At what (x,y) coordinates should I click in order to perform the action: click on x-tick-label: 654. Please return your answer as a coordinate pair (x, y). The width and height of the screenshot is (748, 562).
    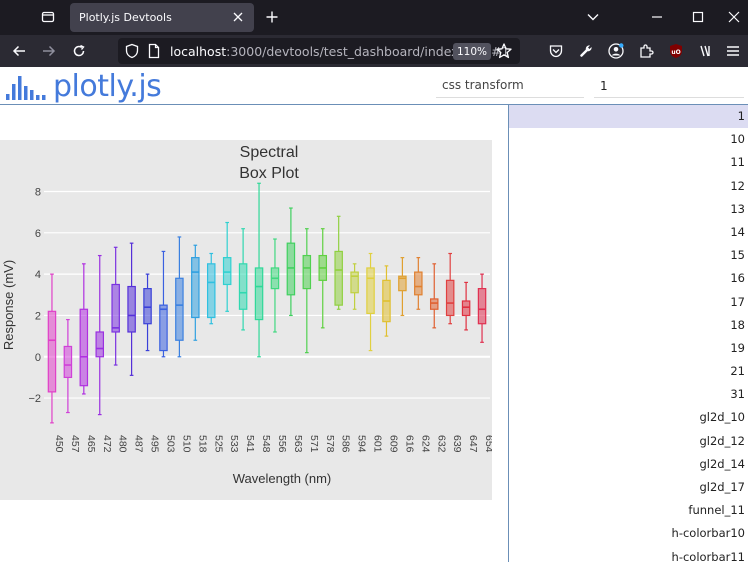
    Looking at the image, I should click on (487, 444).